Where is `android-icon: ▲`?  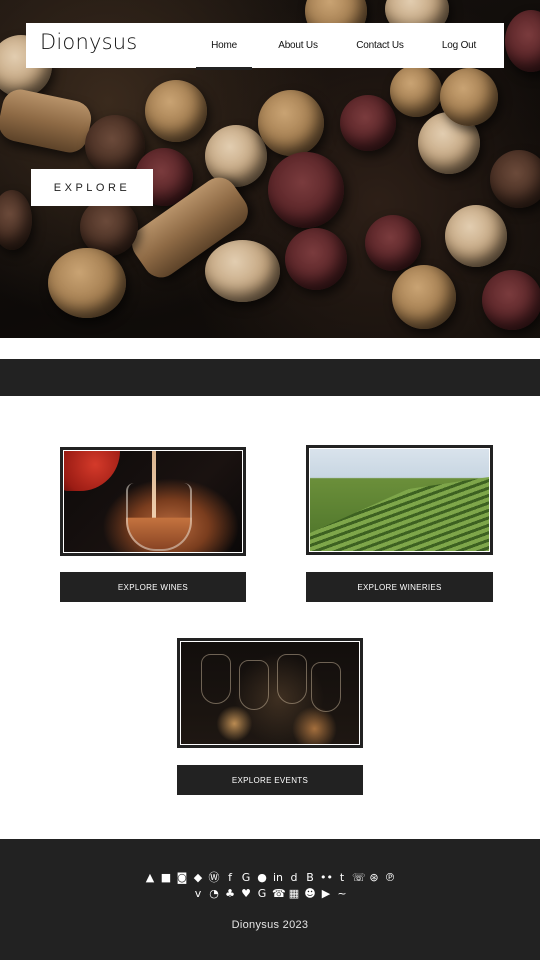 android-icon: ▲ is located at coordinates (150, 878).